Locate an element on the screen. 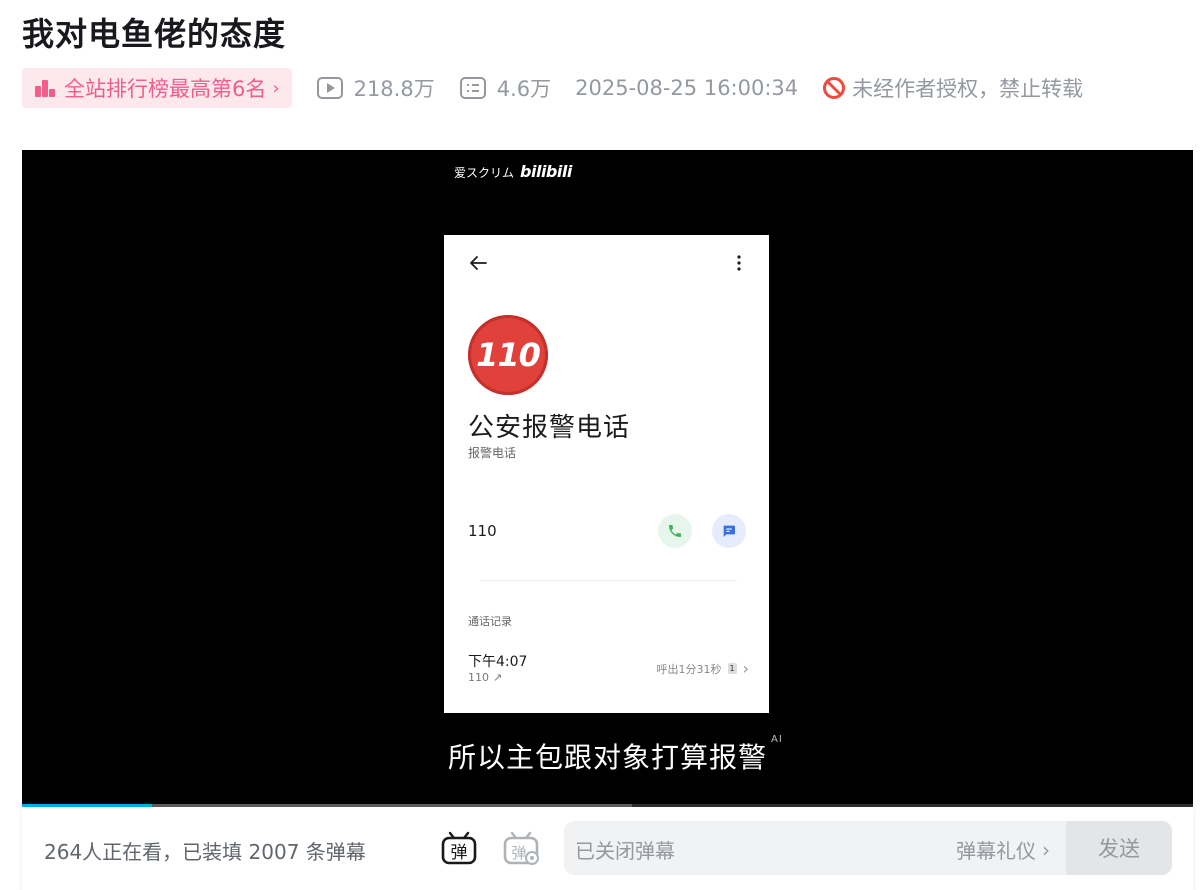 This screenshot has height=890, width=1200. view-count-value: 218.8万 is located at coordinates (394, 89).